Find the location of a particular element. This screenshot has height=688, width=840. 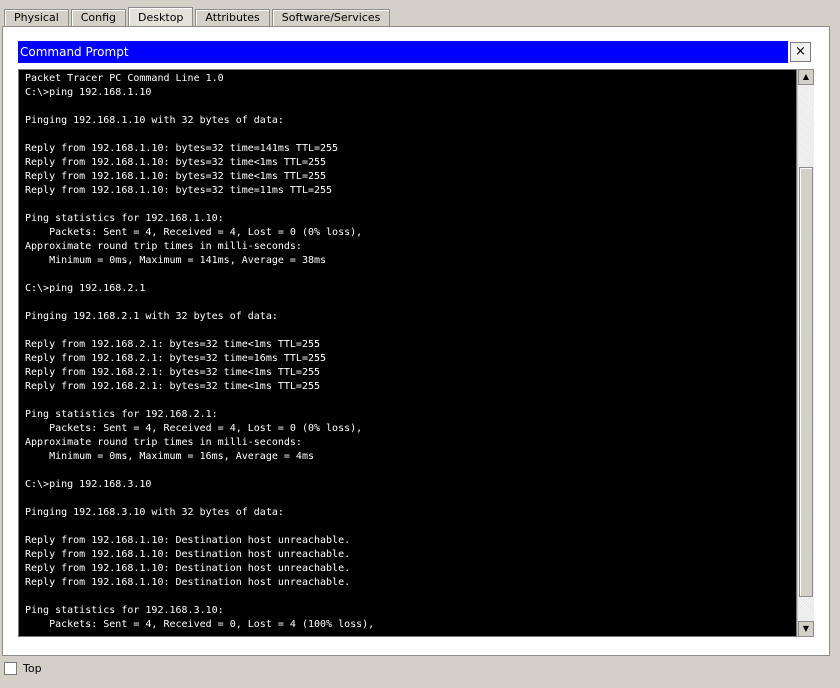

tab-config: Config is located at coordinates (98, 17).